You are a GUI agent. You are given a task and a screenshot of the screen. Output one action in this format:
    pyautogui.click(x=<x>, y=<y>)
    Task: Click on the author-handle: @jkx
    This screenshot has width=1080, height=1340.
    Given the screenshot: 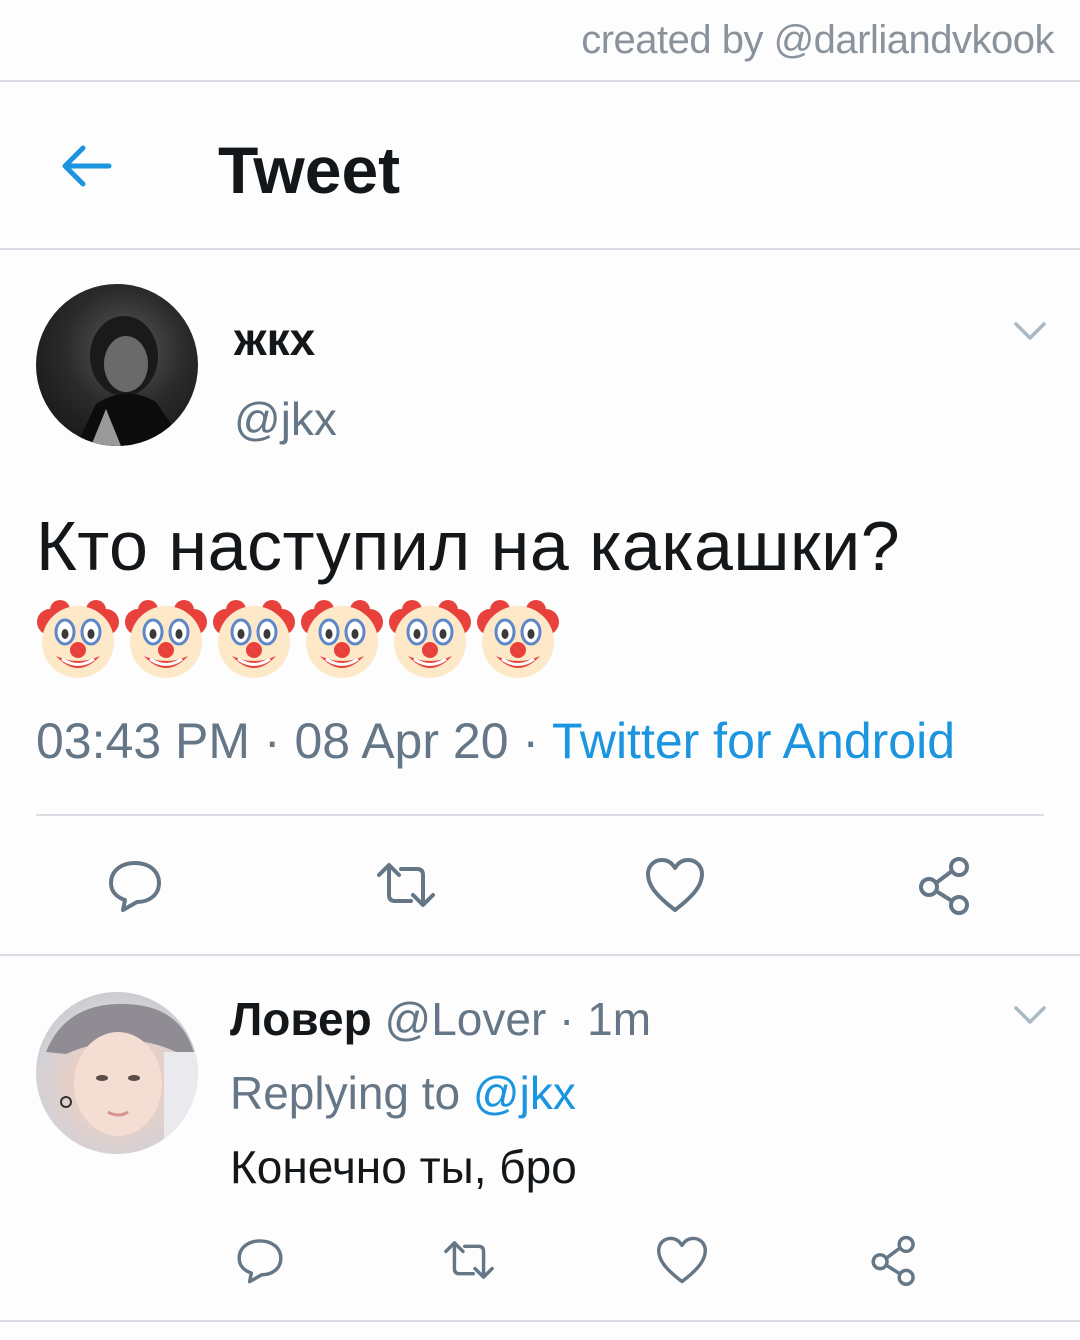 What is the action you would take?
    pyautogui.click(x=285, y=419)
    